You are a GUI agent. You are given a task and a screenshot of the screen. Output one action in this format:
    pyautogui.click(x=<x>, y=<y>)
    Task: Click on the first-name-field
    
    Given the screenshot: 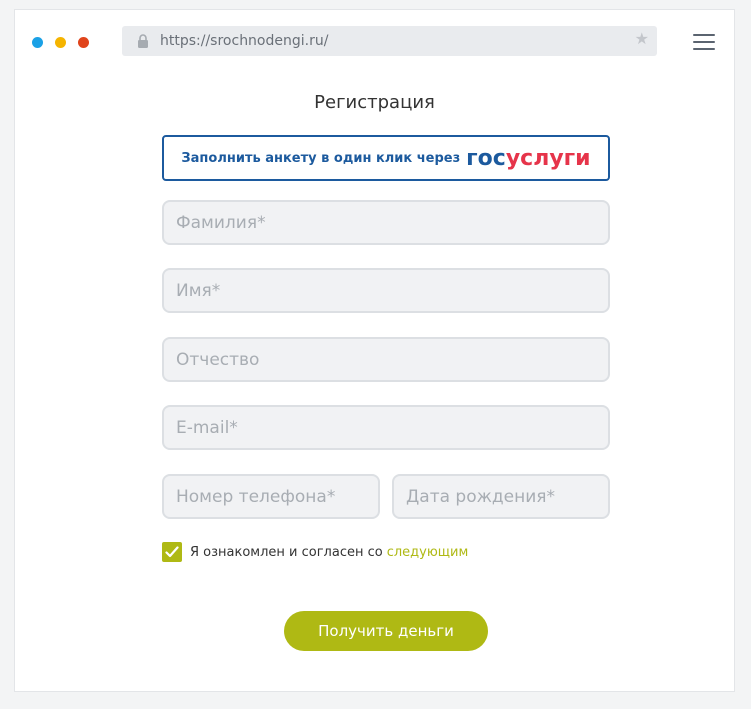 What is the action you would take?
    pyautogui.click(x=386, y=290)
    